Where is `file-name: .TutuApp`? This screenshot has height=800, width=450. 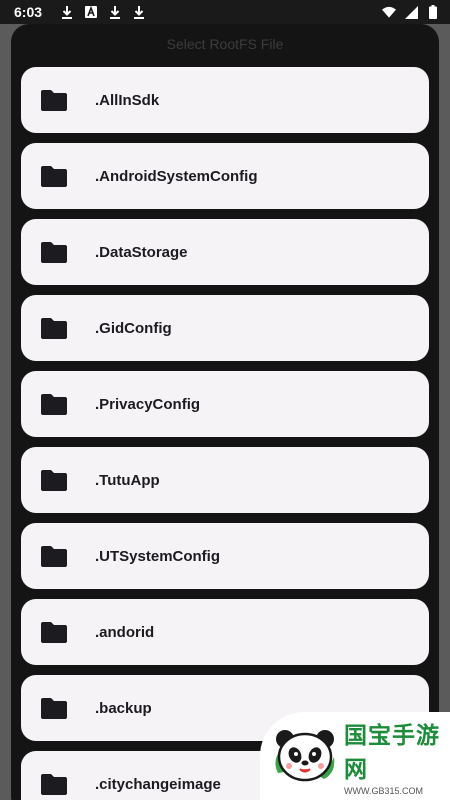 file-name: .TutuApp is located at coordinates (127, 480).